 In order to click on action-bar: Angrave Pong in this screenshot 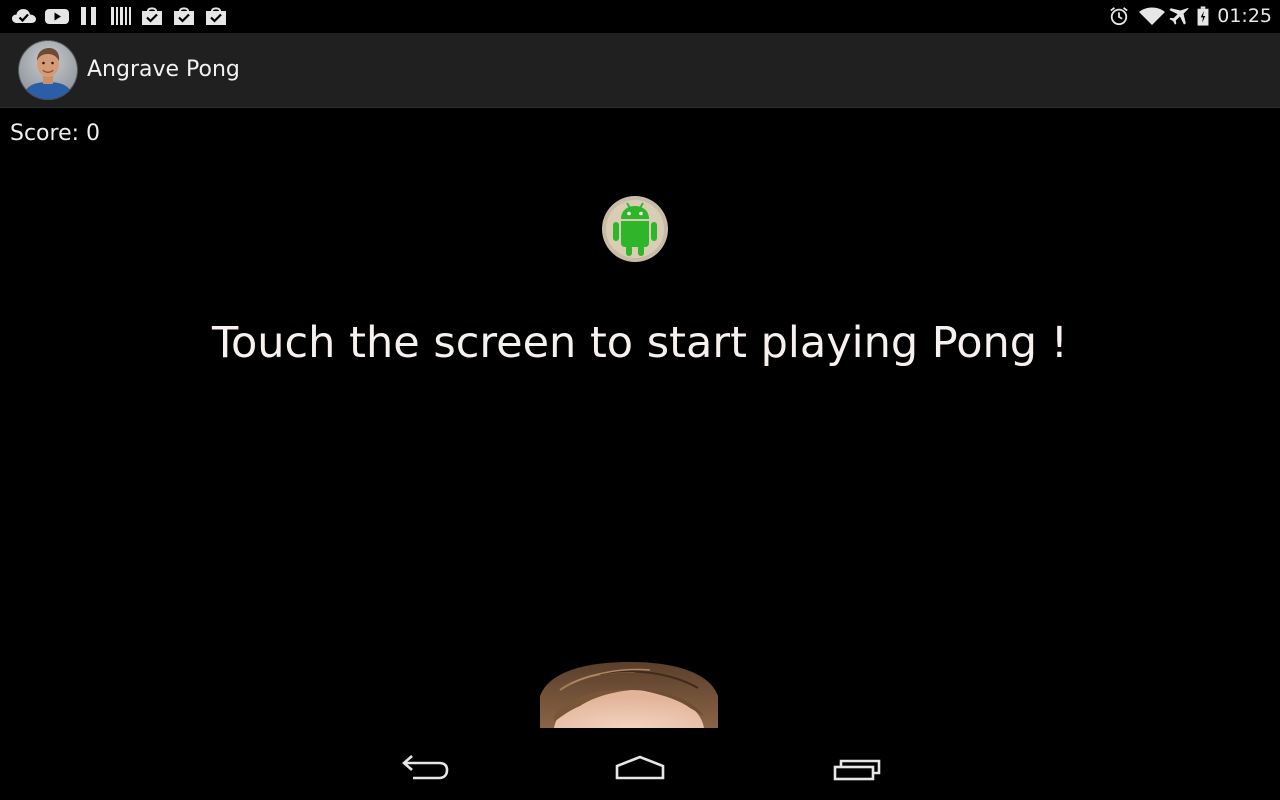, I will do `click(640, 70)`.